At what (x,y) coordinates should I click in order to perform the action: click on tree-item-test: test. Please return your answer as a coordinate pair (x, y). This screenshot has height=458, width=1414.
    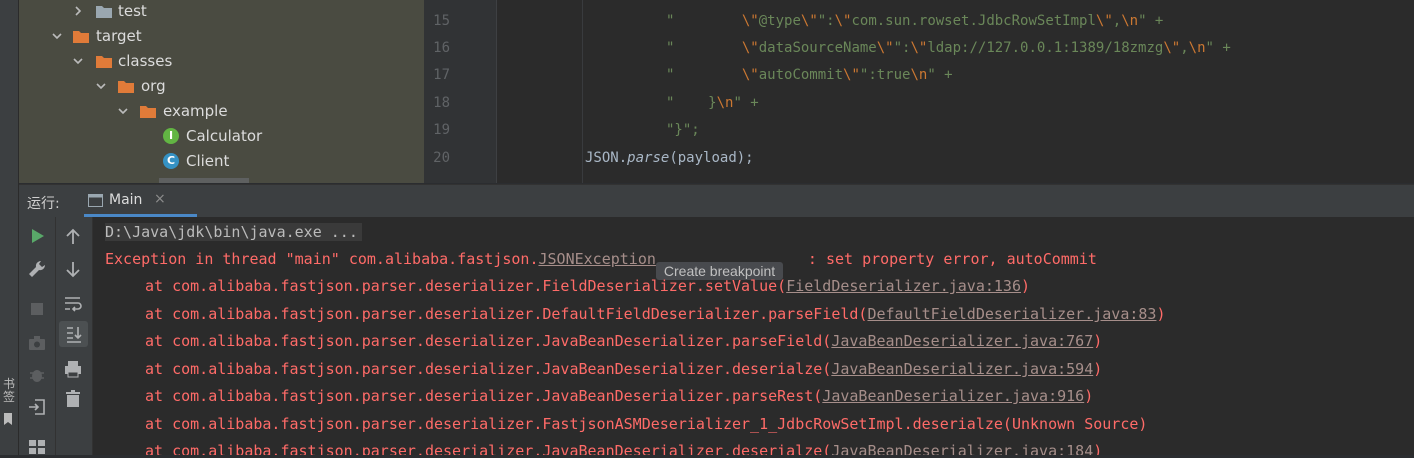
    Looking at the image, I should click on (221, 12).